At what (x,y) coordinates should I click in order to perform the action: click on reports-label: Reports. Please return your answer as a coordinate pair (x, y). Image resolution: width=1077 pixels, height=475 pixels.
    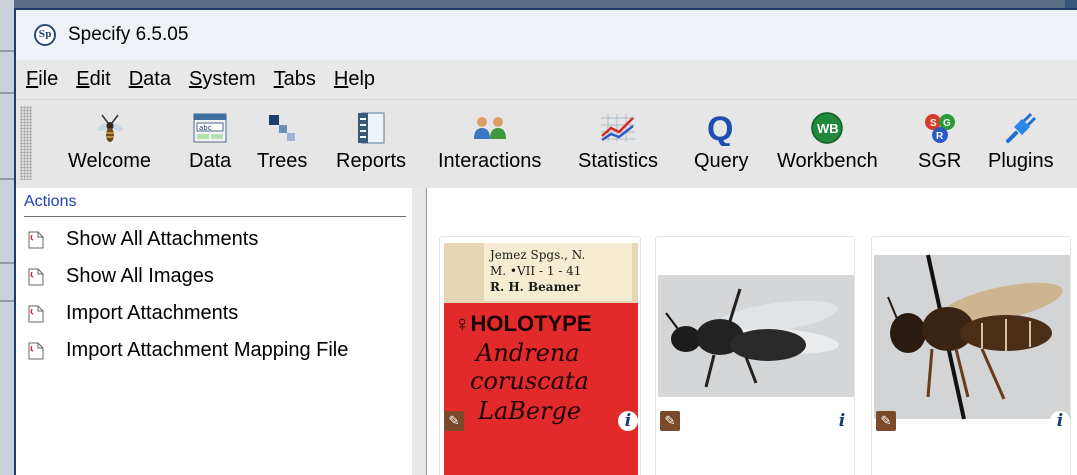
    Looking at the image, I should click on (371, 161).